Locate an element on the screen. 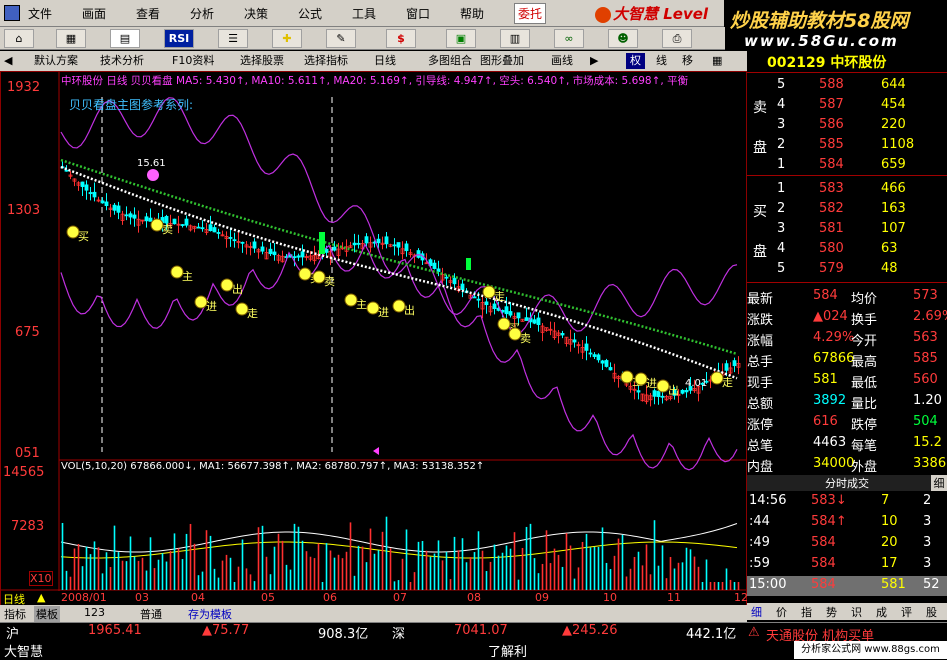 This screenshot has height=660, width=947. calc-icon: ▥ is located at coordinates (515, 38).